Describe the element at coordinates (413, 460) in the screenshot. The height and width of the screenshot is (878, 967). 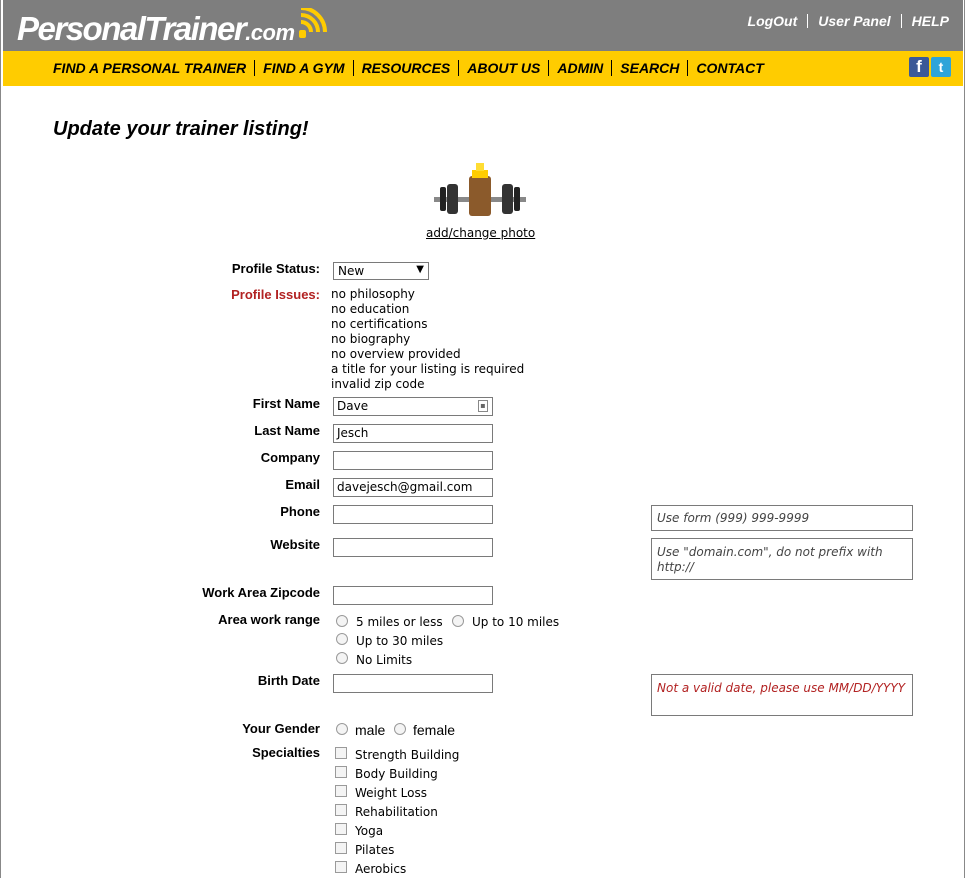
I see `company-field` at that location.